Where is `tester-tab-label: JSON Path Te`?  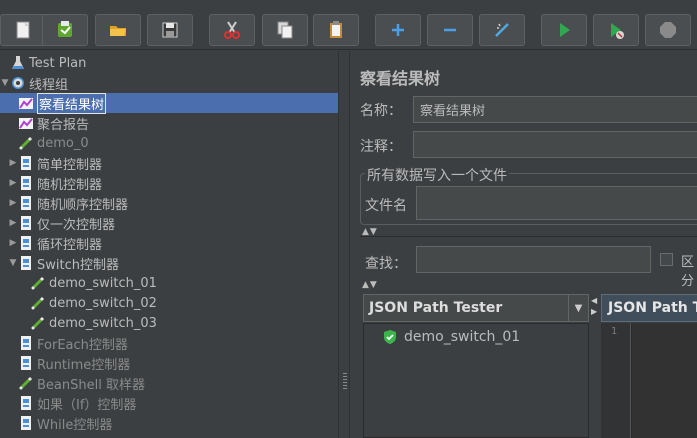 tester-tab-label: JSON Path Te is located at coordinates (652, 308).